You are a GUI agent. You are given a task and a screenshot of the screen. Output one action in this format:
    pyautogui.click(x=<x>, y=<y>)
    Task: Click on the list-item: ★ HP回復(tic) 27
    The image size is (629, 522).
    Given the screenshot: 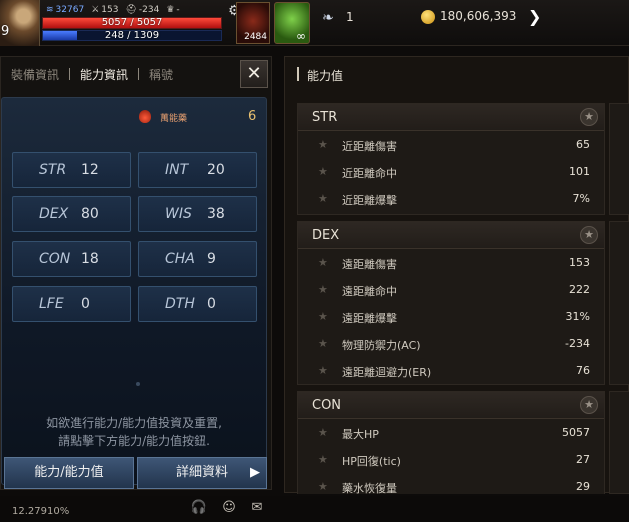 What is the action you would take?
    pyautogui.click(x=451, y=459)
    